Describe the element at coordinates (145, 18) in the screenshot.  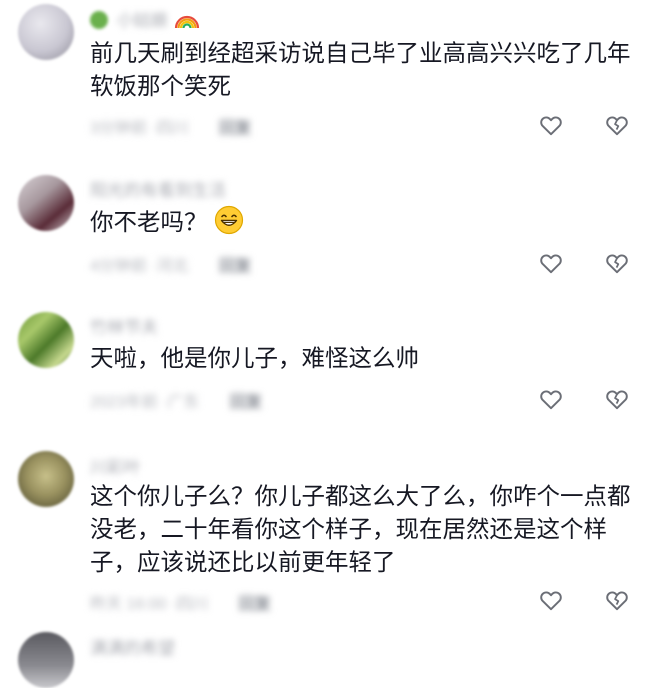
I see `username: 小姑娘` at that location.